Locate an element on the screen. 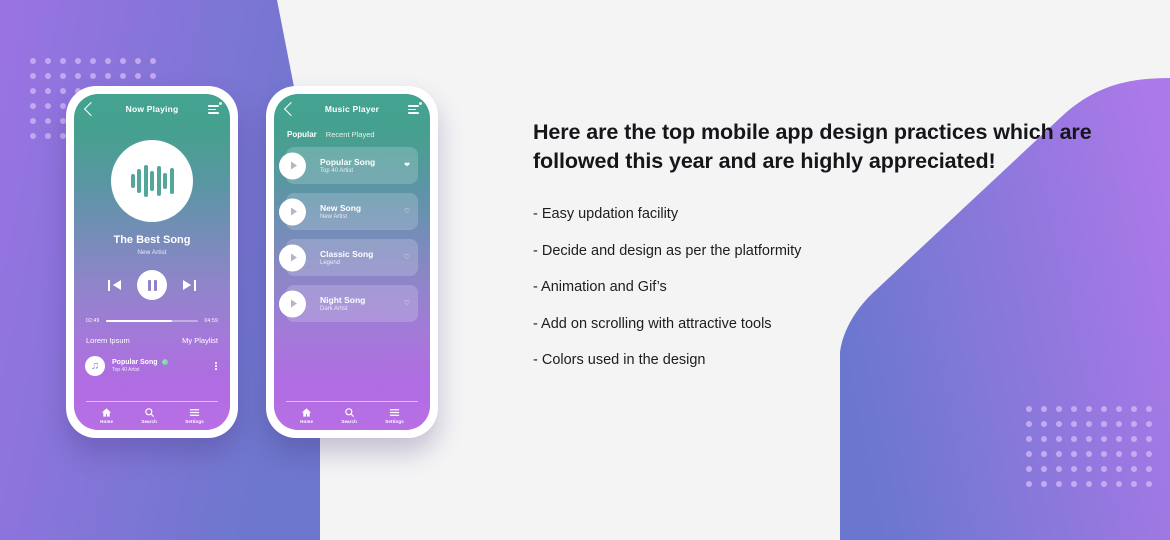 The image size is (1170, 540). nav-label-home: Home is located at coordinates (107, 421).